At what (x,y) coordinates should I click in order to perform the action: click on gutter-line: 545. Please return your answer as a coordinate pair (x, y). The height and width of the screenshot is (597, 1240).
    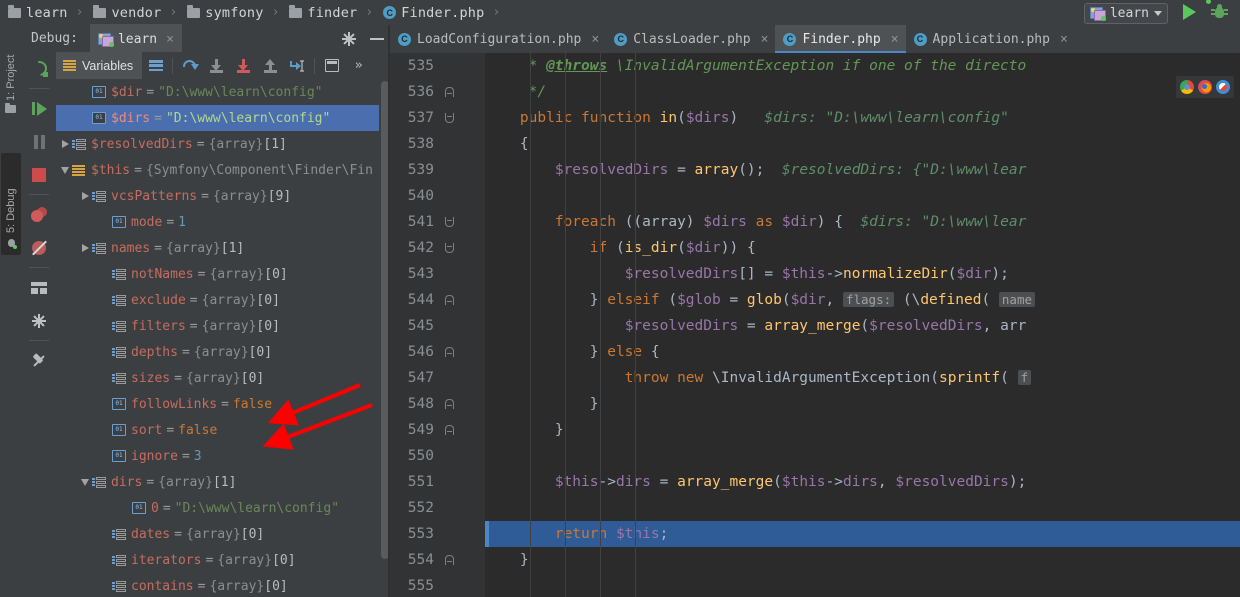
    Looking at the image, I should click on (437, 326).